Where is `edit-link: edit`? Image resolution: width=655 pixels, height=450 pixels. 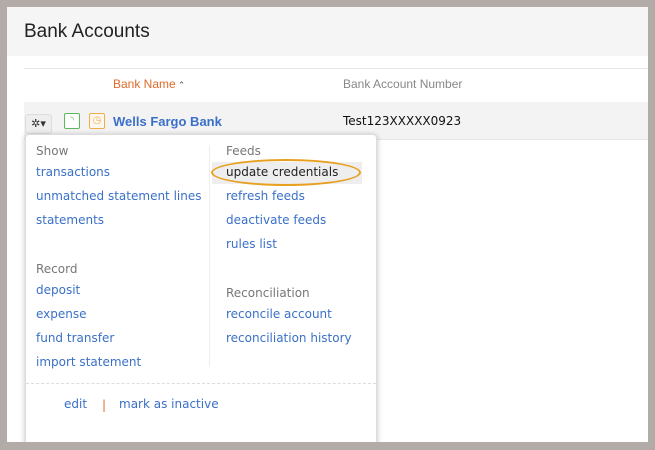
edit-link: edit is located at coordinates (75, 404).